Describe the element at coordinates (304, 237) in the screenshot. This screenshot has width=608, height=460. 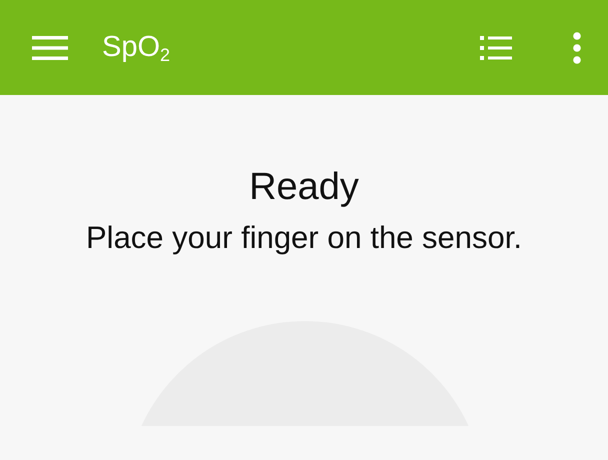
I see `status-message: Place your finger on the sensor.` at that location.